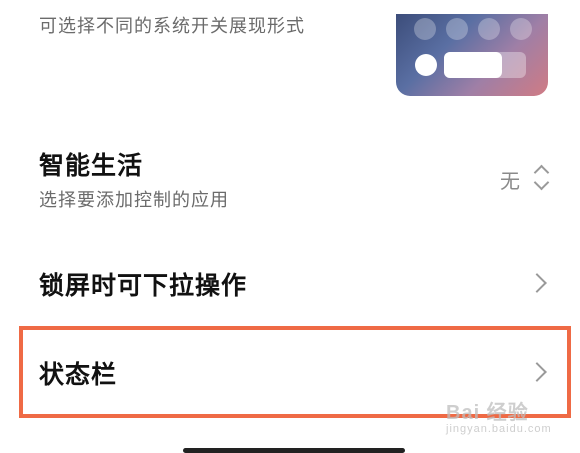 This screenshot has width=580, height=453. Describe the element at coordinates (134, 200) in the screenshot. I see `smart-life-description: 选择要添加控制的应用` at that location.